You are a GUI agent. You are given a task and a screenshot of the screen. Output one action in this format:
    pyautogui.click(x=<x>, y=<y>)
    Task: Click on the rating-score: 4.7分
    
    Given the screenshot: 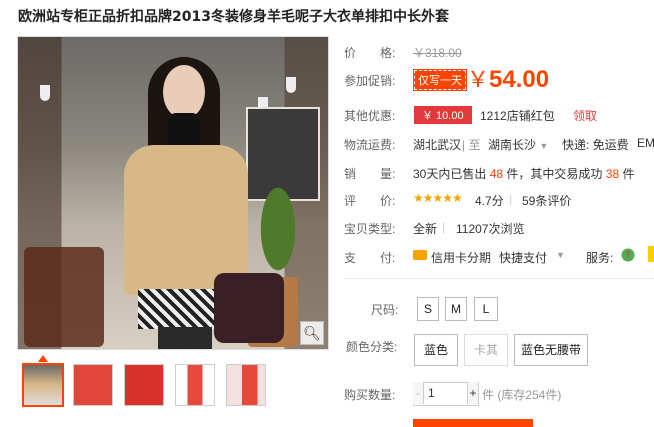 What is the action you would take?
    pyautogui.click(x=489, y=201)
    